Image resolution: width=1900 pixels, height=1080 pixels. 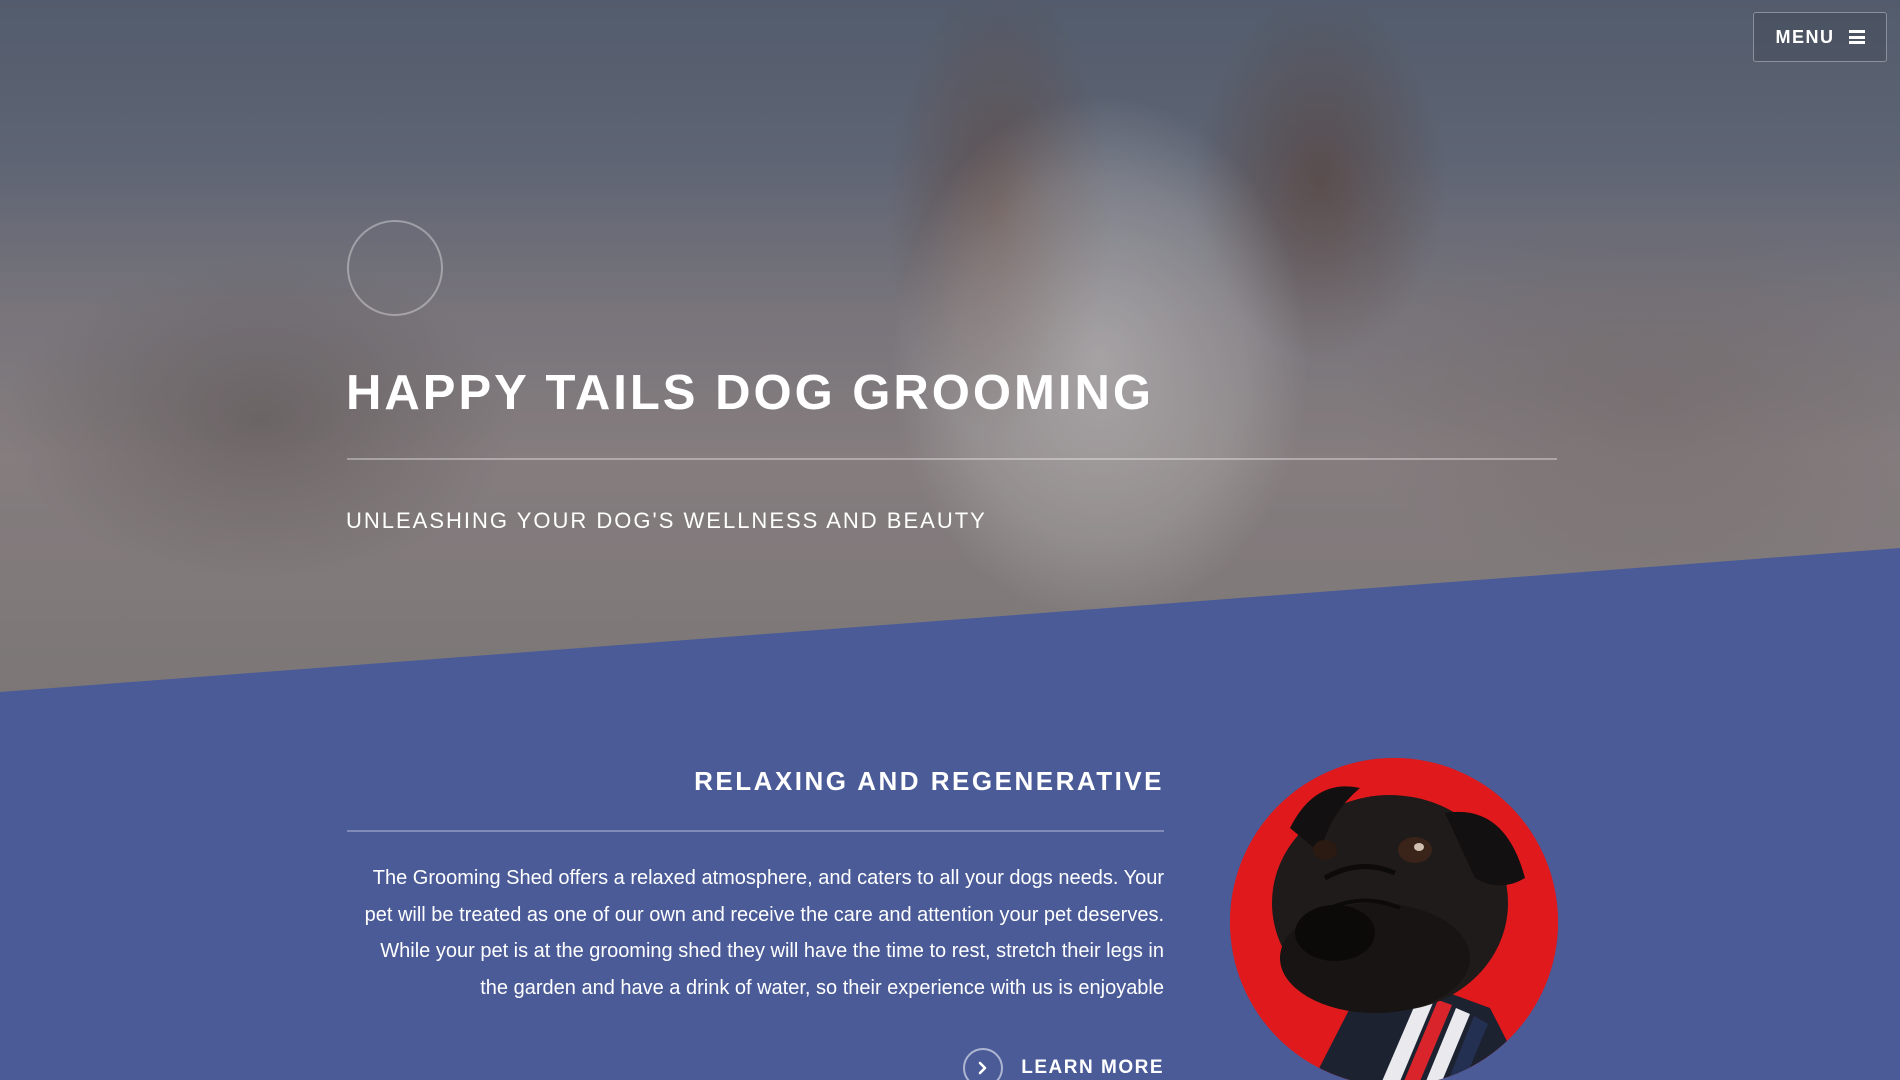 I want to click on learn-more-label: LEARN MORE, so click(x=1092, y=1067).